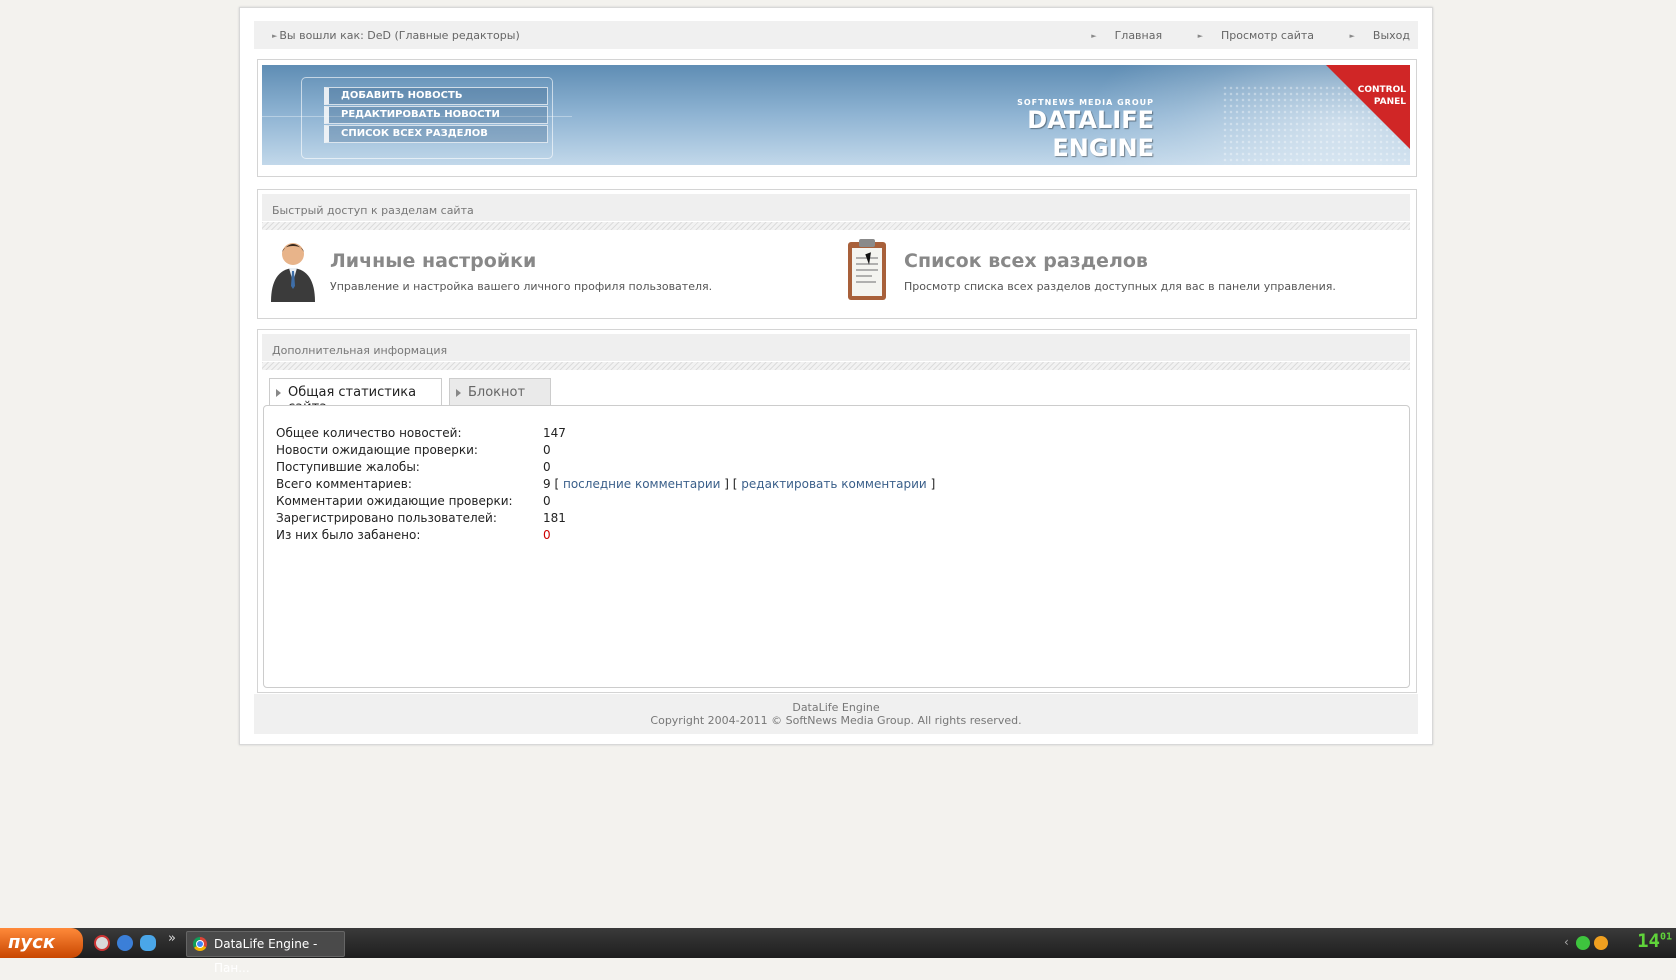 This screenshot has width=1676, height=980. What do you see at coordinates (386, 518) in the screenshot?
I see `stat-label: Зарегистрировано пользователей:` at bounding box center [386, 518].